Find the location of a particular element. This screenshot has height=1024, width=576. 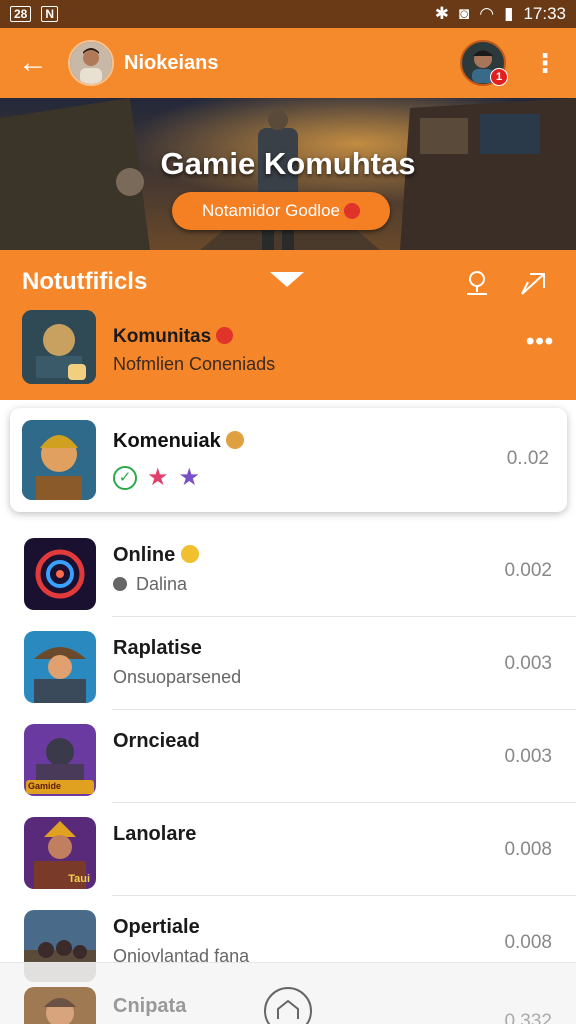

list-item-thumbnail-text: Taui is located at coordinates (79, 879).